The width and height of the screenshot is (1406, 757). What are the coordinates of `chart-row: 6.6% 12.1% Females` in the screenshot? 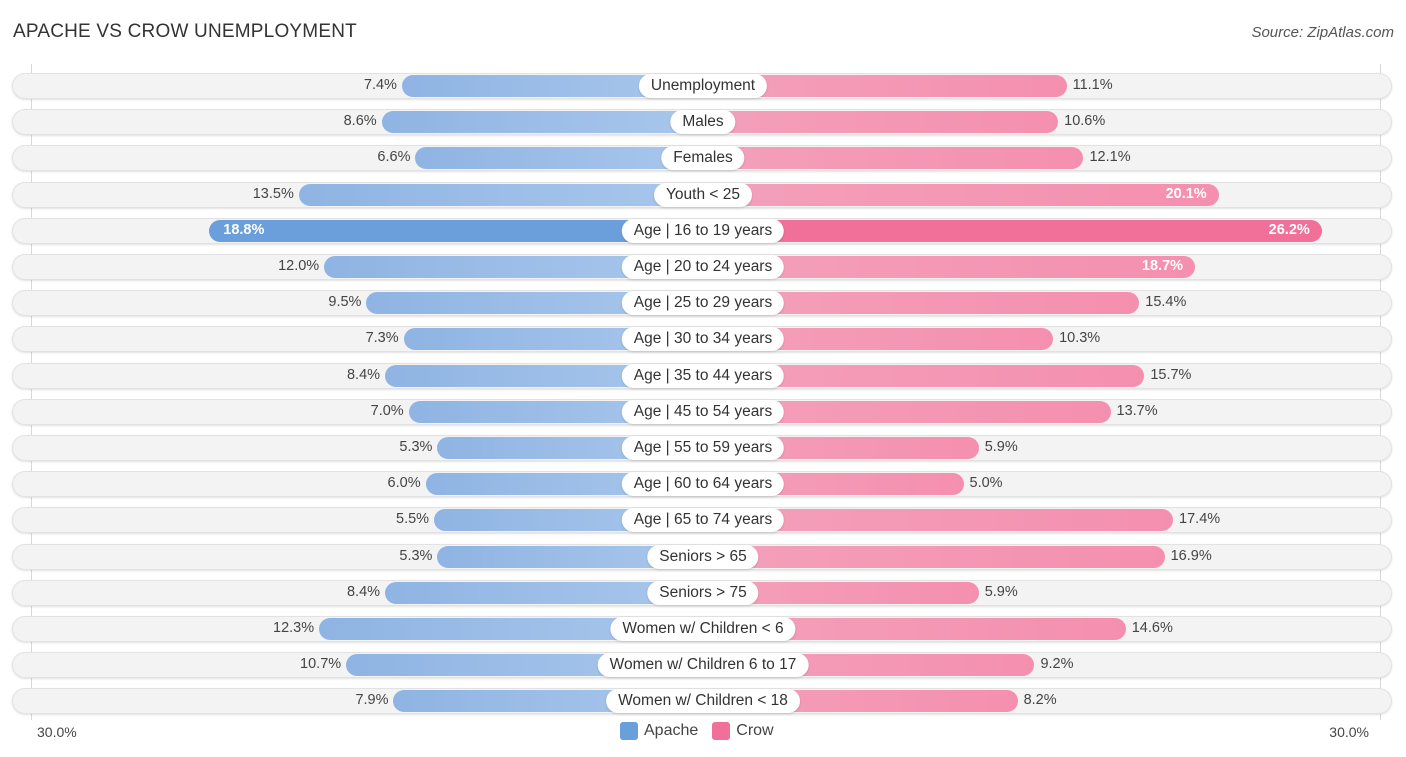 It's located at (702, 158).